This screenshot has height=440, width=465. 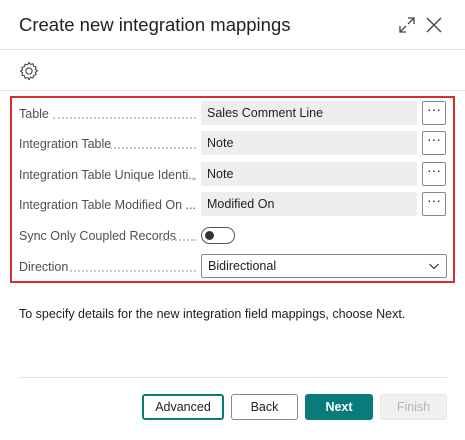 What do you see at coordinates (434, 266) in the screenshot?
I see `chevron-down-icon` at bounding box center [434, 266].